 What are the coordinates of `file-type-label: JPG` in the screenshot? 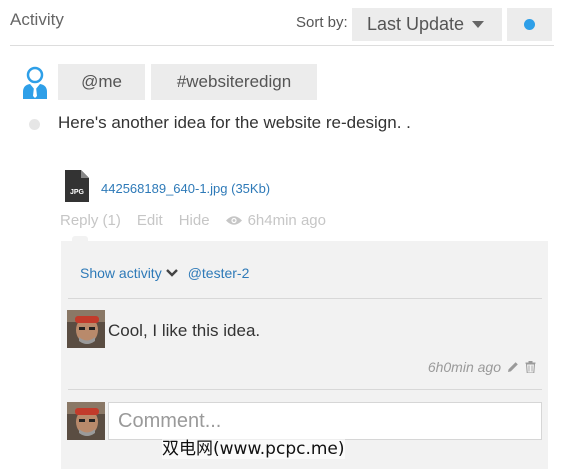 It's located at (77, 192).